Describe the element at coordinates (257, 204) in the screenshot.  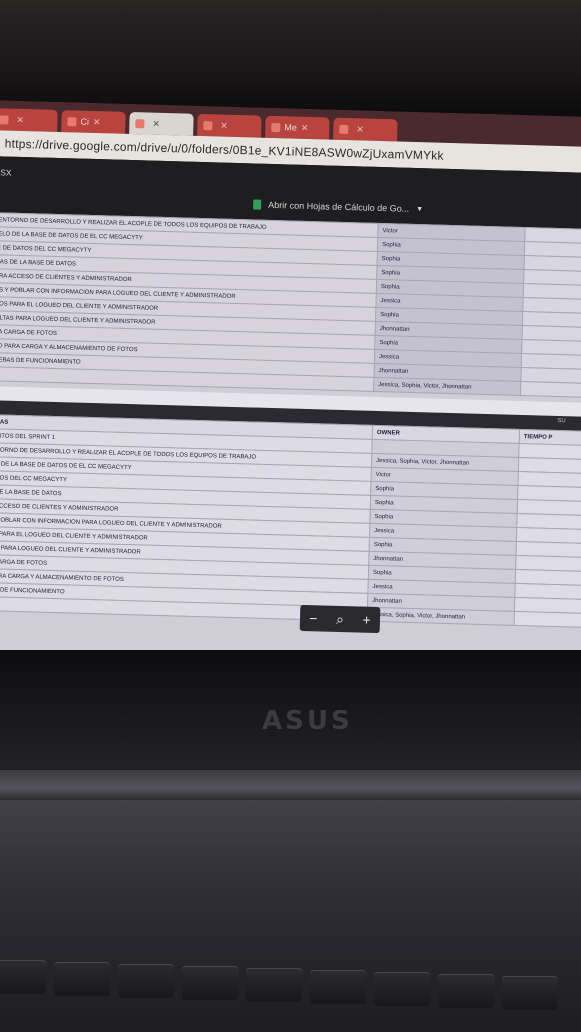
I see `sheets-icon` at that location.